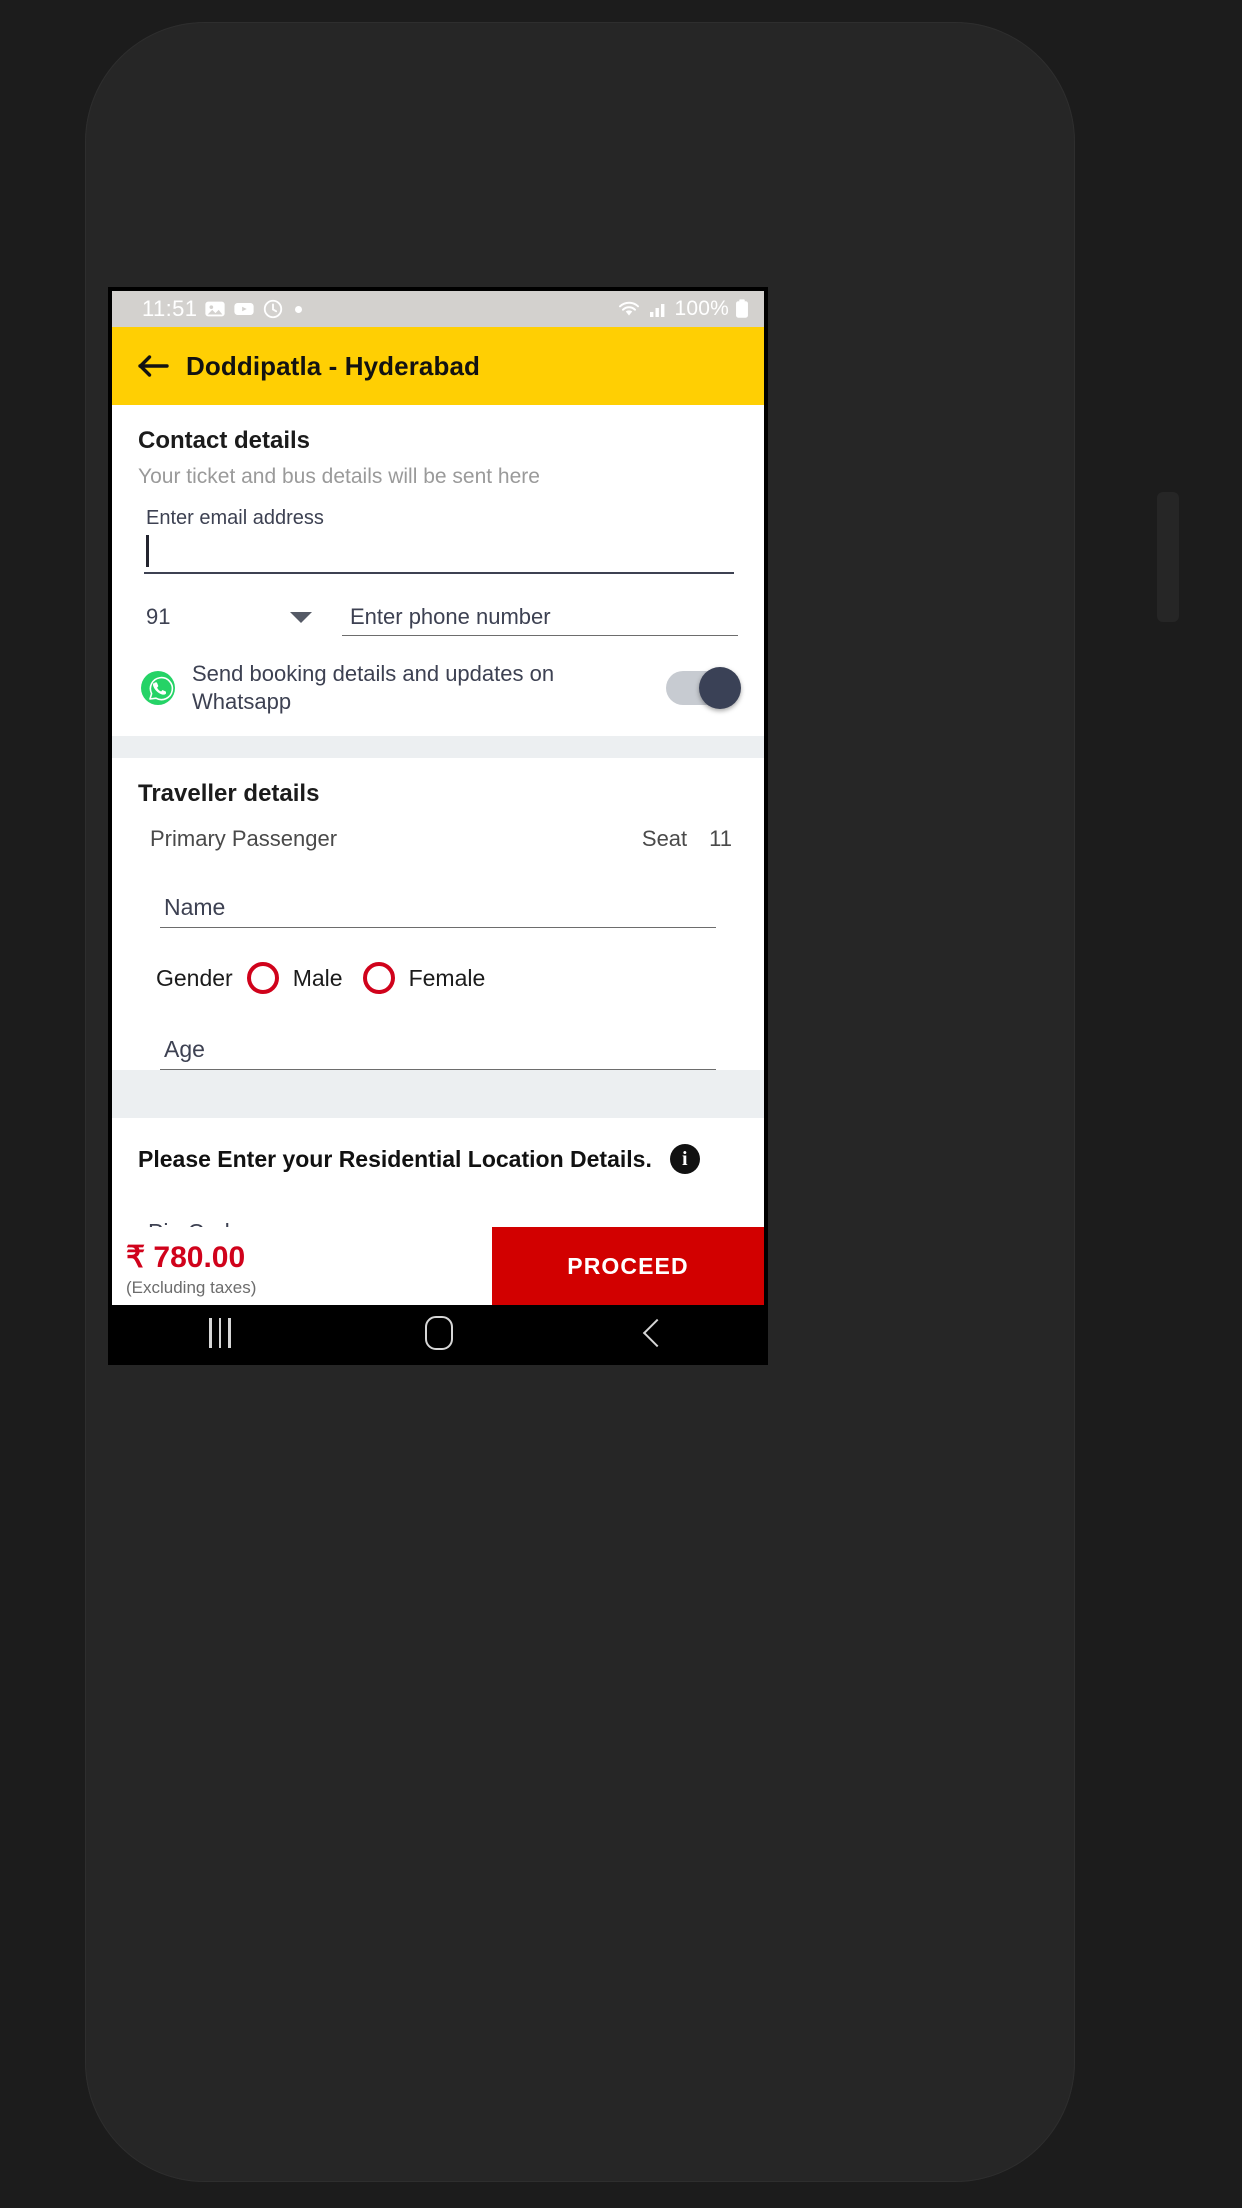 This screenshot has height=2208, width=1242. Describe the element at coordinates (244, 839) in the screenshot. I see `passenger-label: Primary Passenger` at that location.